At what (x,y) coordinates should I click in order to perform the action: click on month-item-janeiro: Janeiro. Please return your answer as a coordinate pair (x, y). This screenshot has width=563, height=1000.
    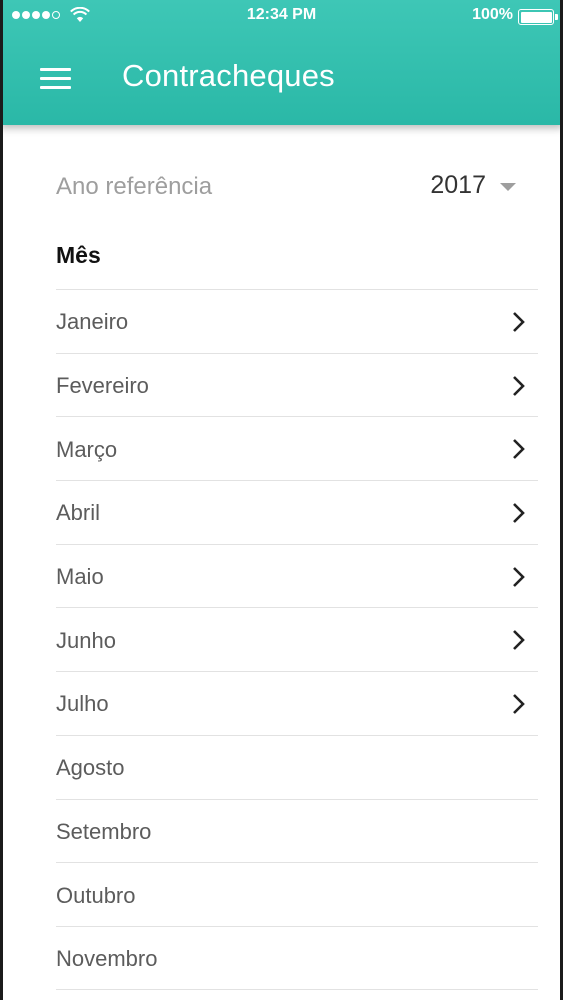
    Looking at the image, I should click on (297, 321).